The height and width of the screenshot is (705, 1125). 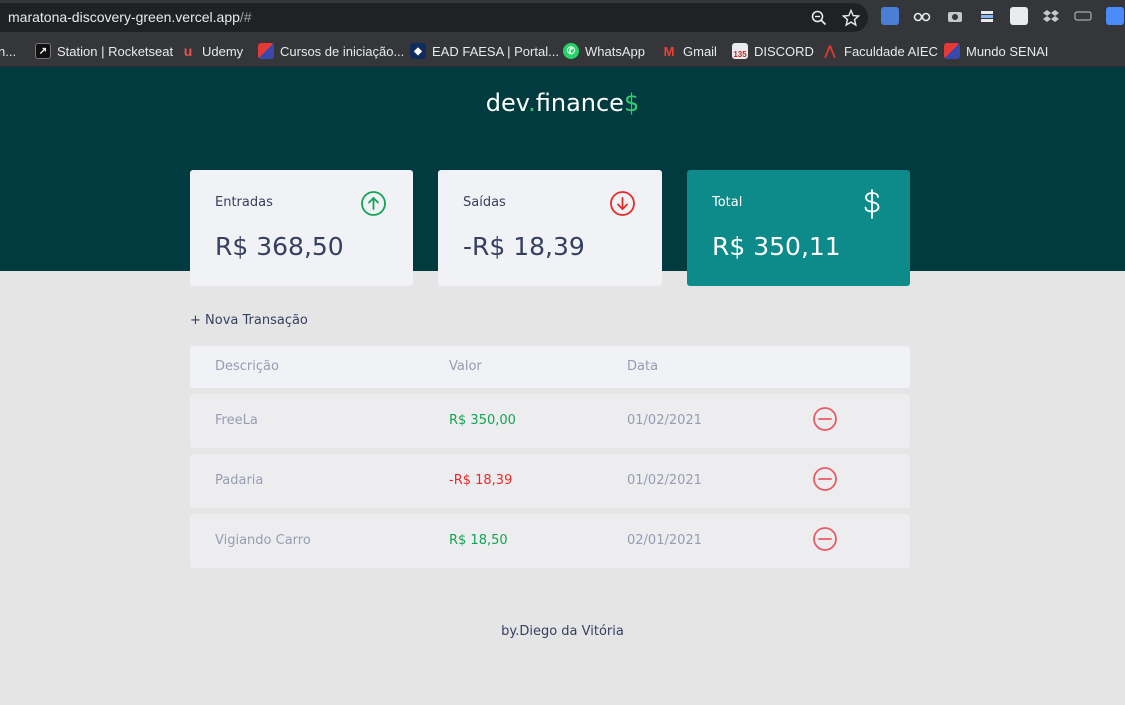 What do you see at coordinates (247, 366) in the screenshot?
I see `header-description: Descrição` at bounding box center [247, 366].